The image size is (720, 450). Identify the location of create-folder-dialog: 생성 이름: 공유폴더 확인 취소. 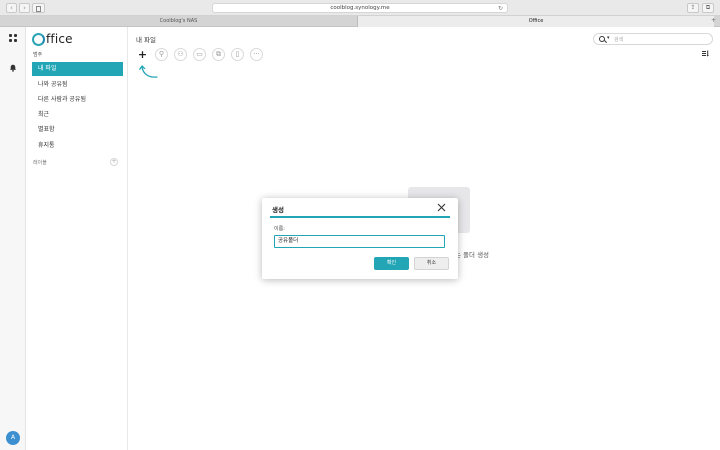
(360, 238).